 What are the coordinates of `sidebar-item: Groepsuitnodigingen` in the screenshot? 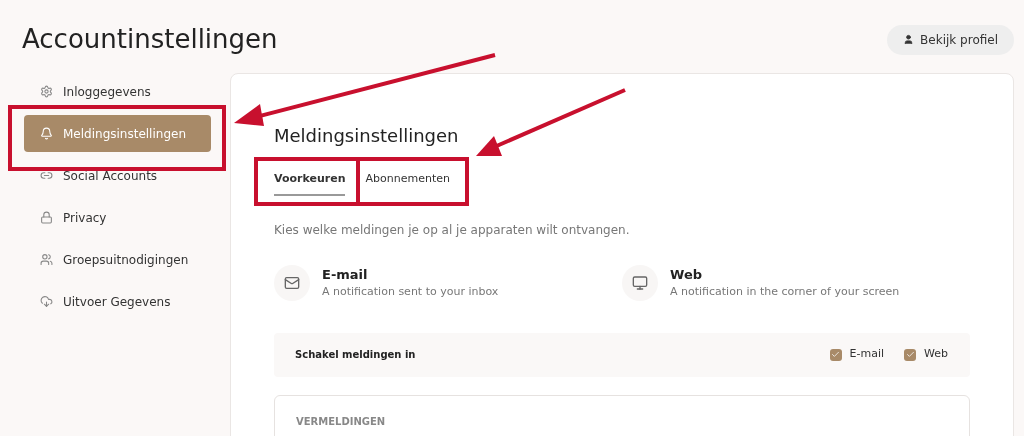 It's located at (117, 259).